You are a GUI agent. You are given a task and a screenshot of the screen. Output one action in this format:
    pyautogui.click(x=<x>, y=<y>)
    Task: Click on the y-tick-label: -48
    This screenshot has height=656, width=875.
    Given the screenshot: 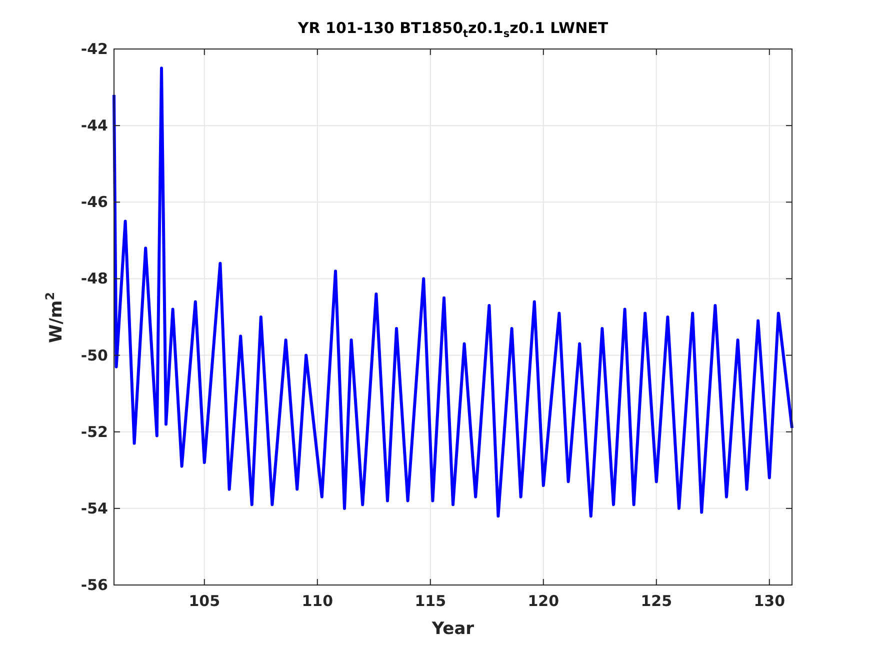 What is the action you would take?
    pyautogui.click(x=94, y=279)
    